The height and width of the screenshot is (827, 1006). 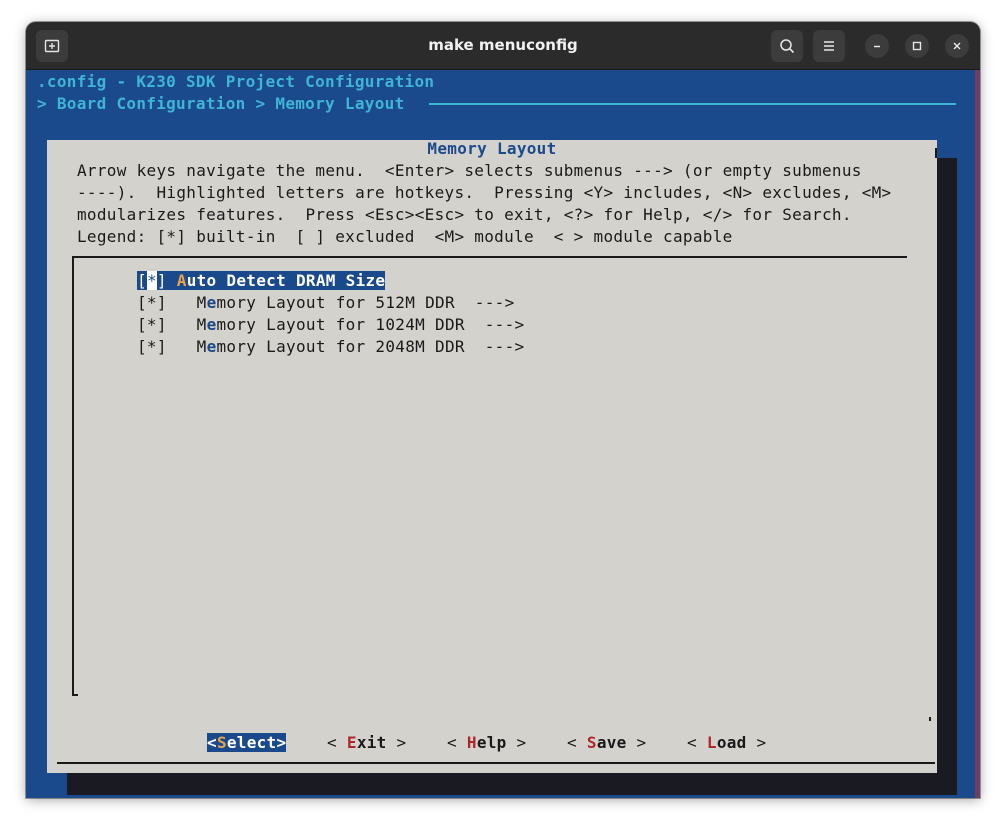 I want to click on menu-button, so click(x=829, y=46).